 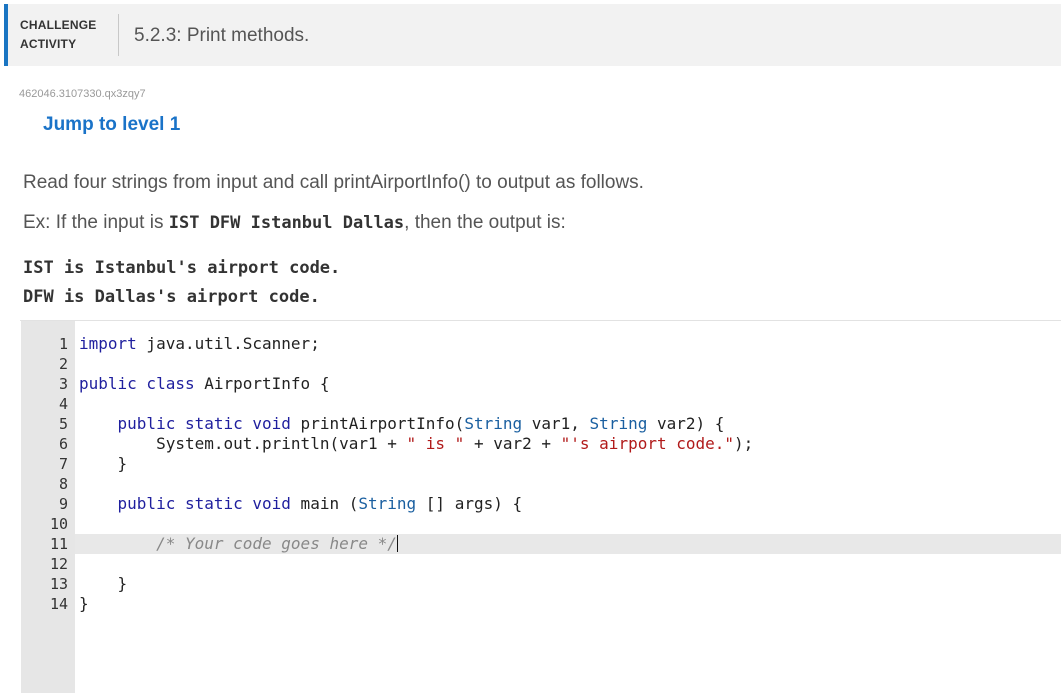 I want to click on line-number: 9, so click(x=63, y=504).